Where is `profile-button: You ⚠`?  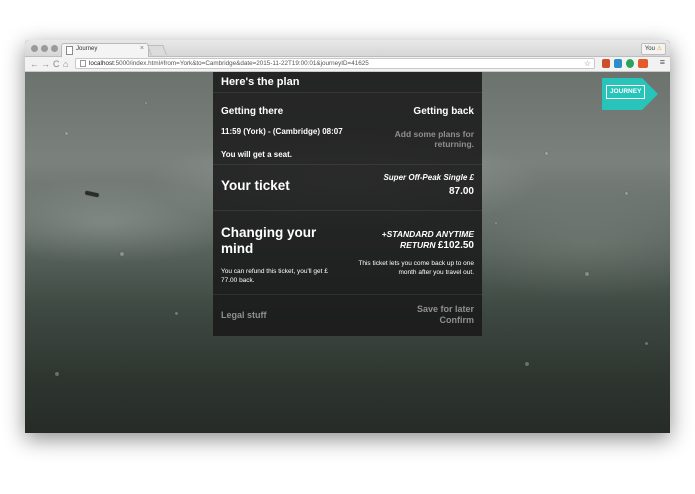 profile-button: You ⚠ is located at coordinates (653, 49).